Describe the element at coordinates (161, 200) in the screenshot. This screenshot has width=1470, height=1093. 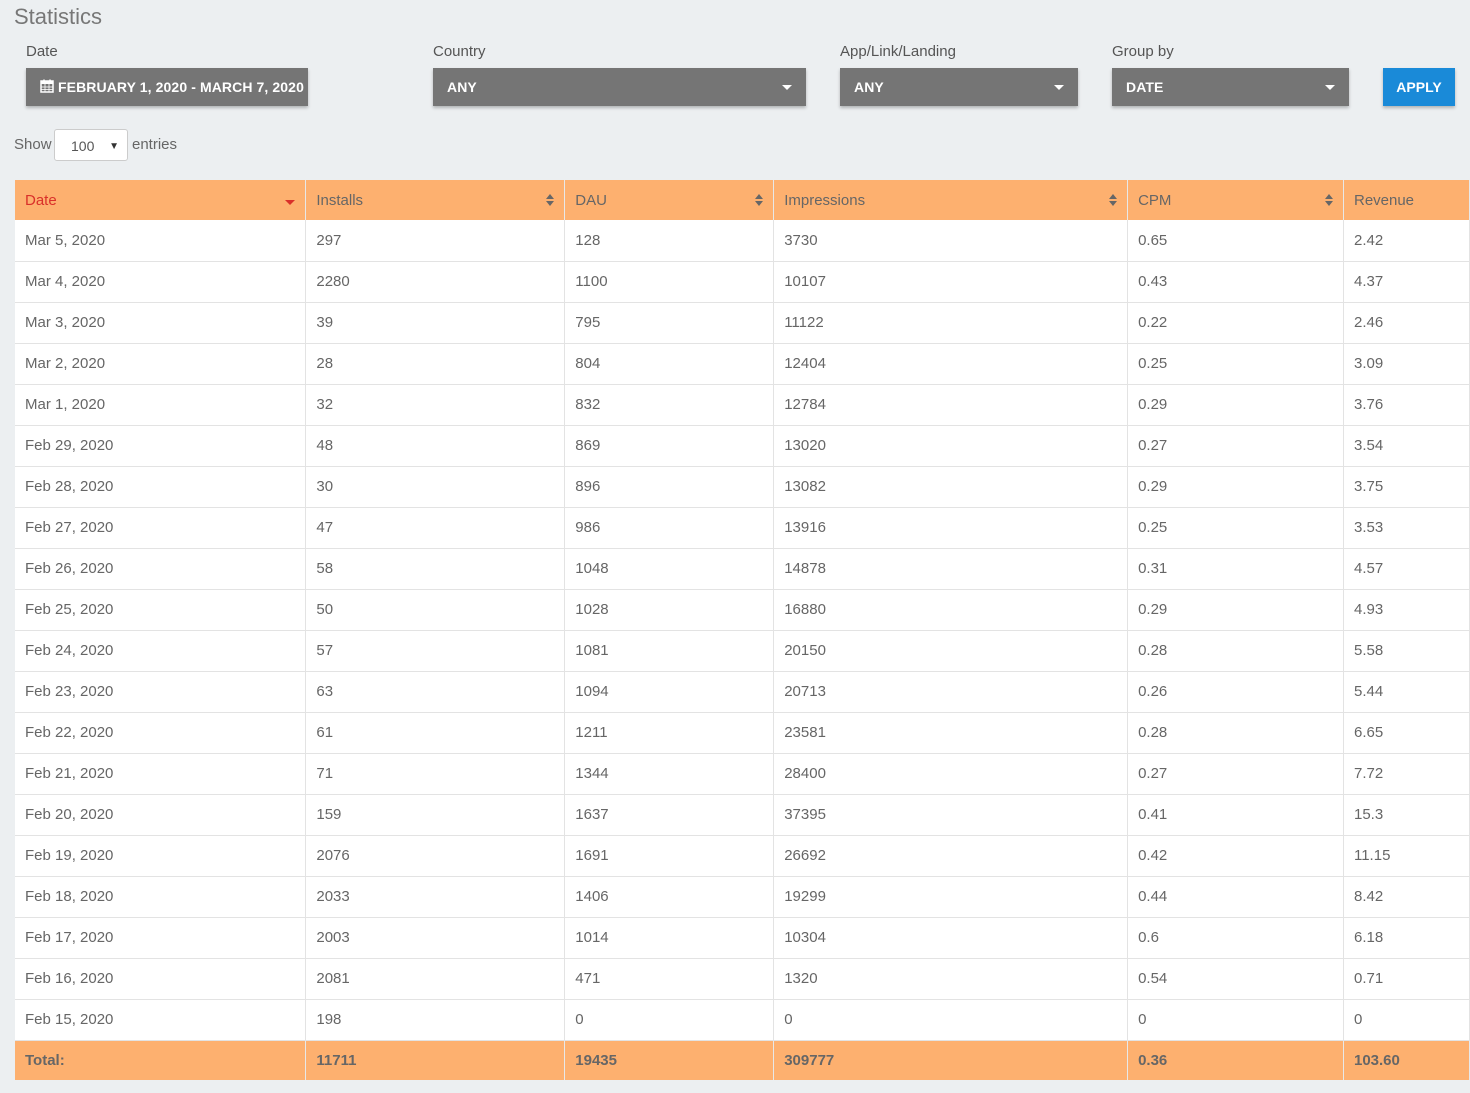
I see `column-header-date: Date` at that location.